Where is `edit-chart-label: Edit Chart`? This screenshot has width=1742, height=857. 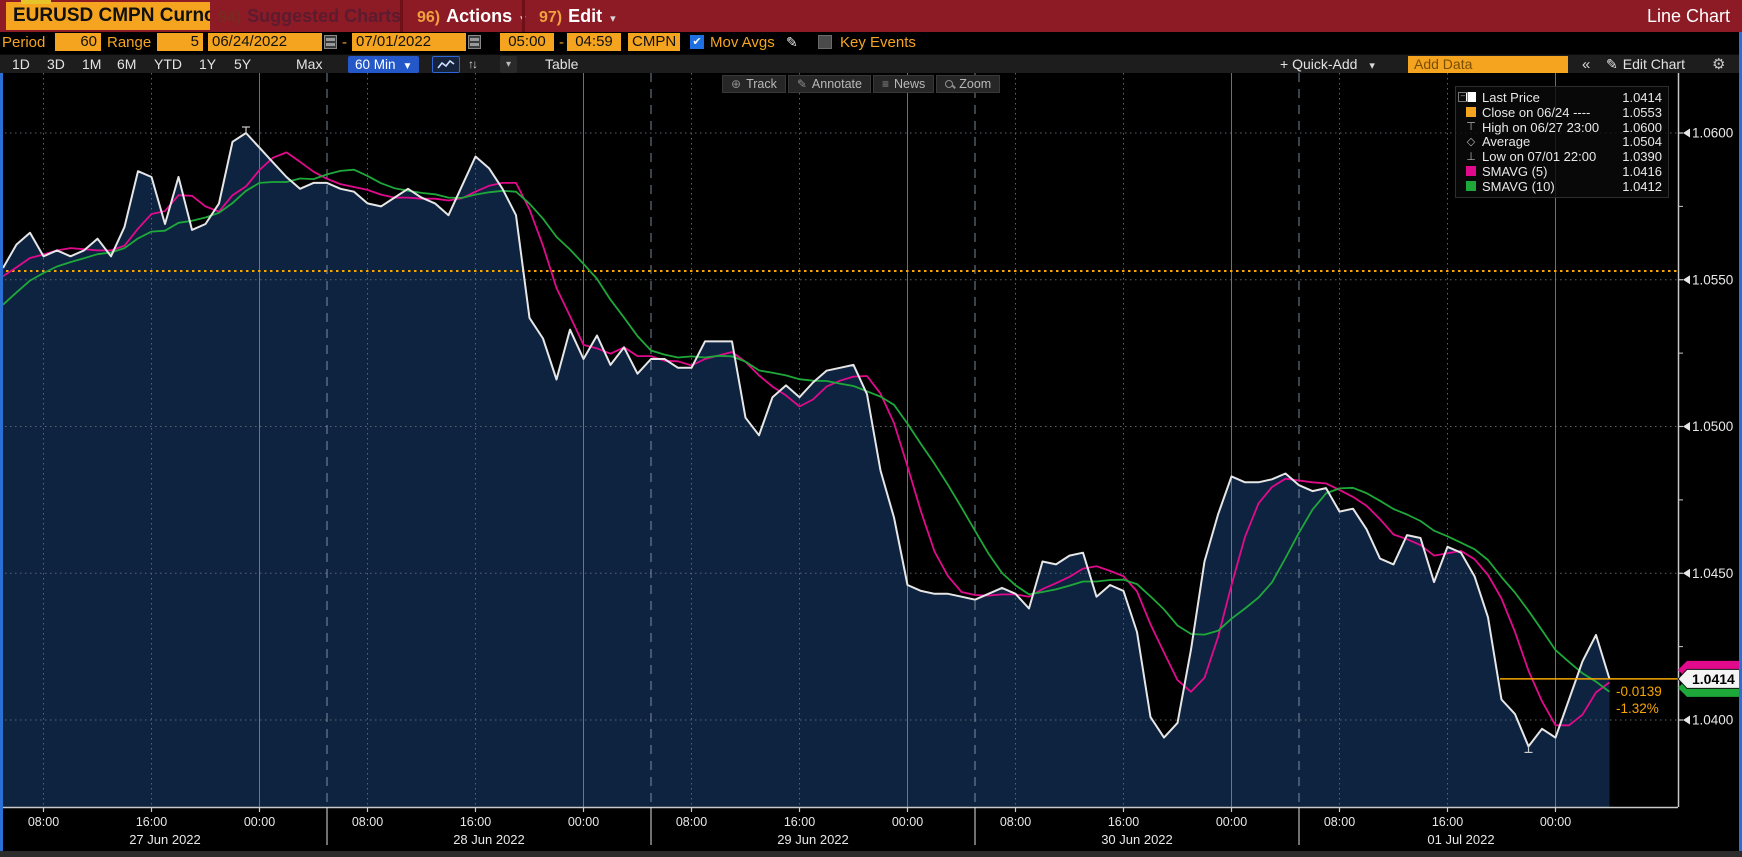
edit-chart-label: Edit Chart is located at coordinates (1653, 64).